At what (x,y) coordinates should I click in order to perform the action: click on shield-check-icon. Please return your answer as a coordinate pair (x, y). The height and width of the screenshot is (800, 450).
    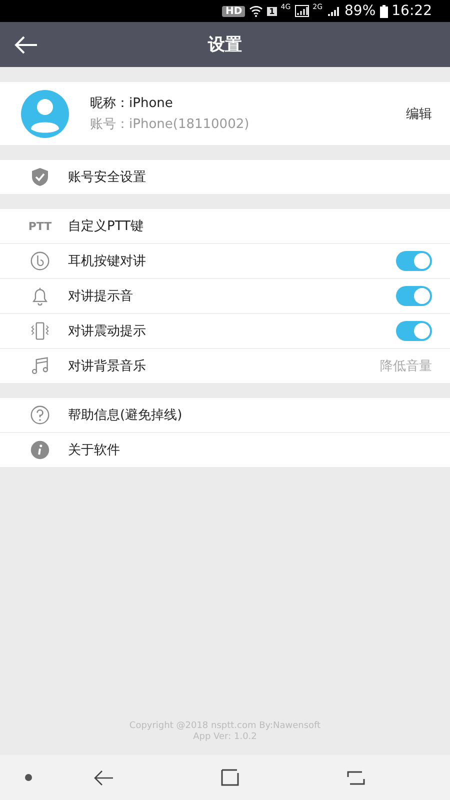
    Looking at the image, I should click on (40, 177).